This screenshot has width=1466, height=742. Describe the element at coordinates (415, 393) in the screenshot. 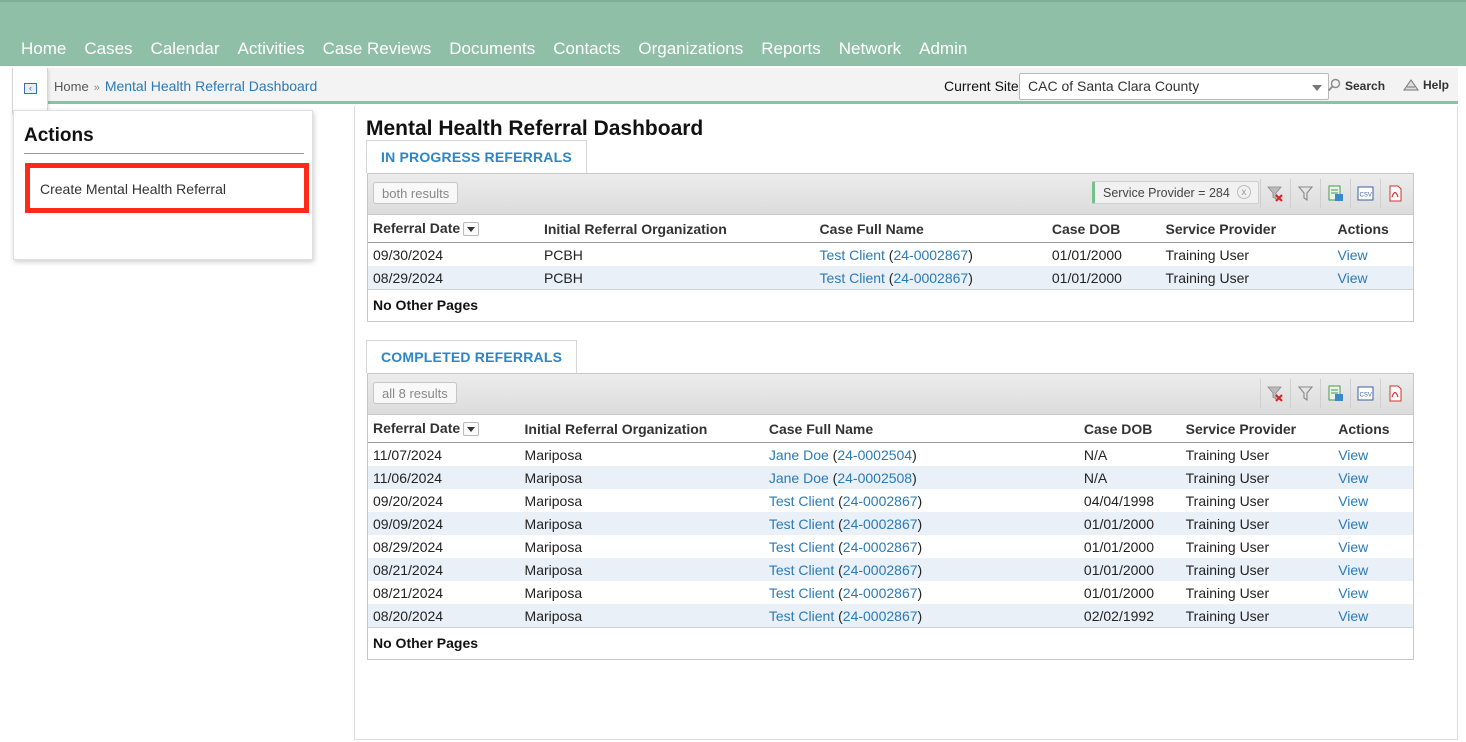

I see `results-count-button: all 8 results` at that location.